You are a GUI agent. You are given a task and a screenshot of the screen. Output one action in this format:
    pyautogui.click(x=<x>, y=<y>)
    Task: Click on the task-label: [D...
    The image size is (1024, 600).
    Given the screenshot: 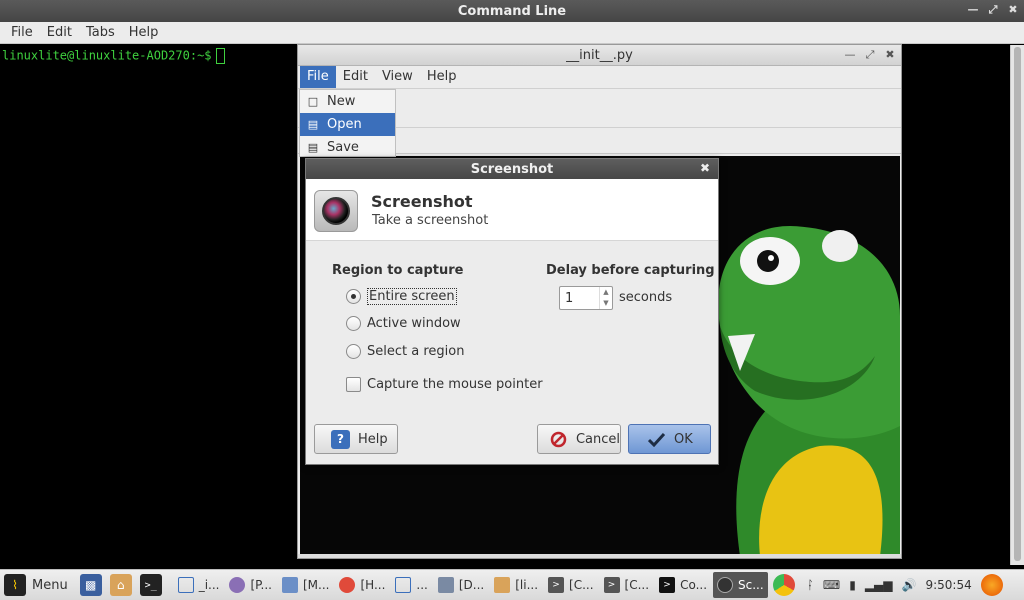 What is the action you would take?
    pyautogui.click(x=471, y=585)
    